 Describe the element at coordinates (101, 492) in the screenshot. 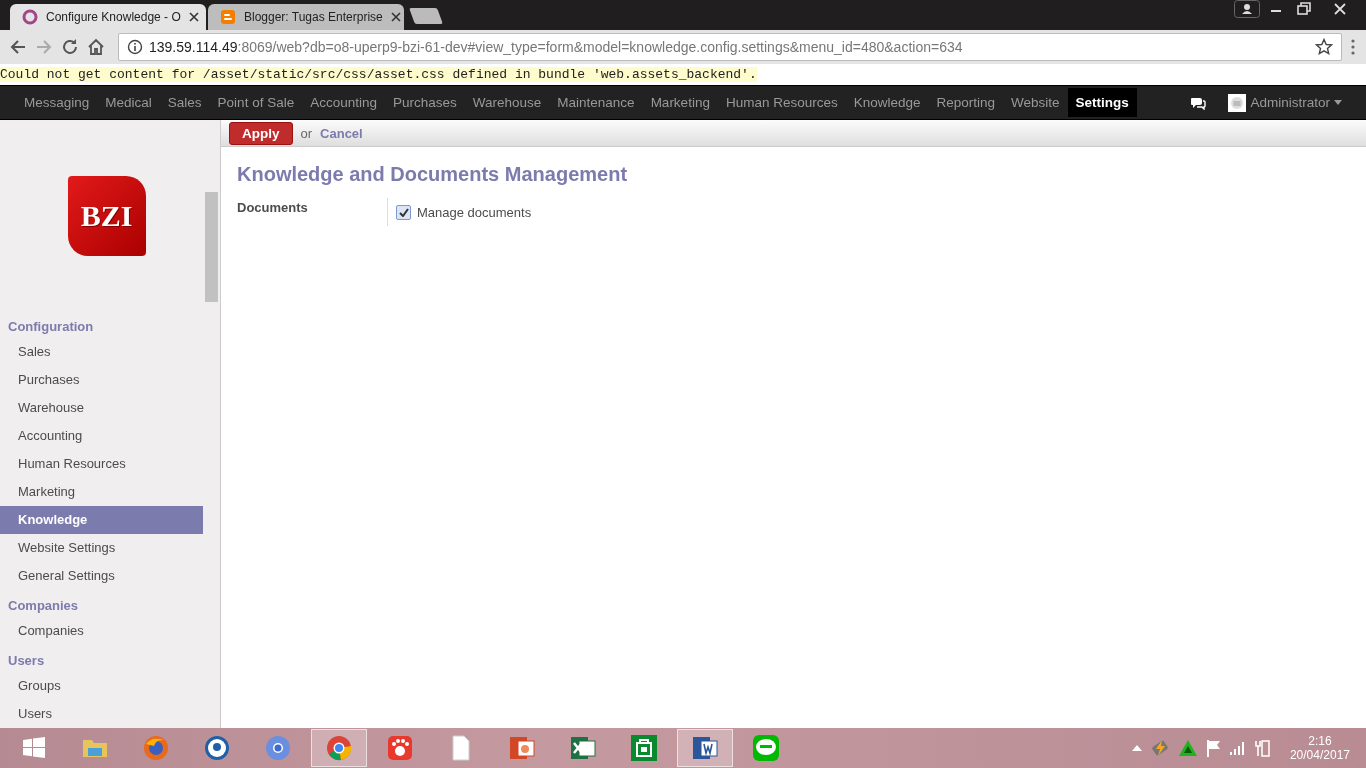

I see `sidebar-item: Marketing` at that location.